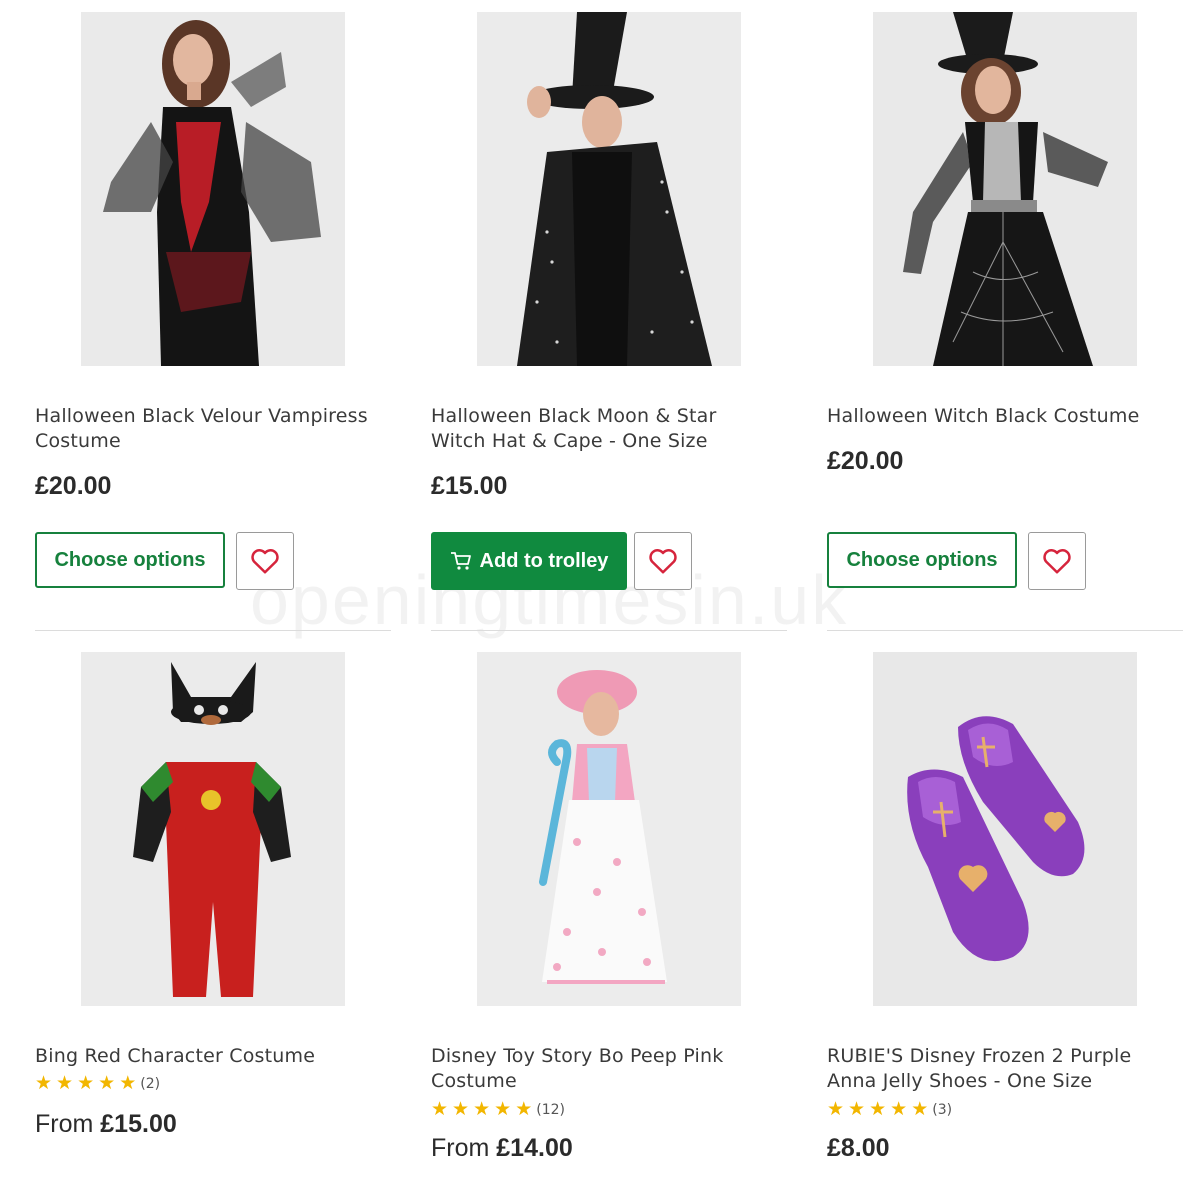 This screenshot has height=1184, width=1200. What do you see at coordinates (942, 1109) in the screenshot?
I see `rating-count: (3)` at bounding box center [942, 1109].